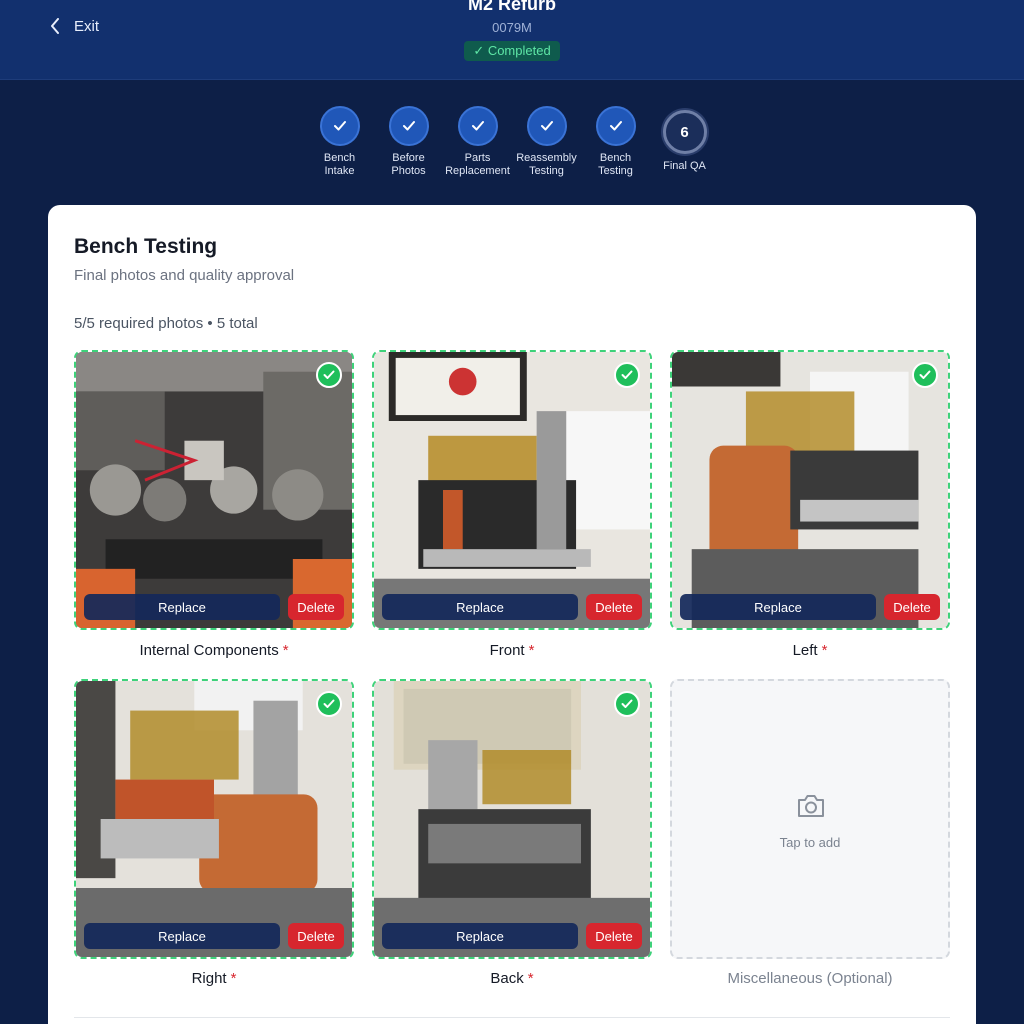 The image size is (1024, 1024). I want to click on job-title-block: M2 Refurb 0079M ✓ Completed, so click(512, 30).